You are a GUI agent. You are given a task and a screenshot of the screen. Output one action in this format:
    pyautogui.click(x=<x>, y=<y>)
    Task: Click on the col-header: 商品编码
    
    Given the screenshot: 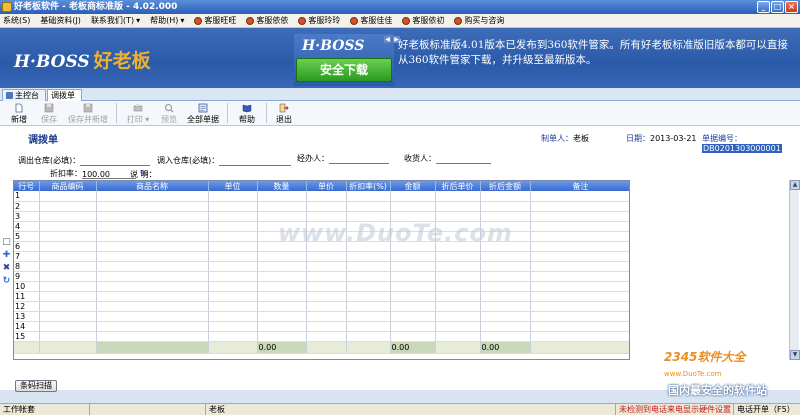 What is the action you would take?
    pyautogui.click(x=68, y=186)
    